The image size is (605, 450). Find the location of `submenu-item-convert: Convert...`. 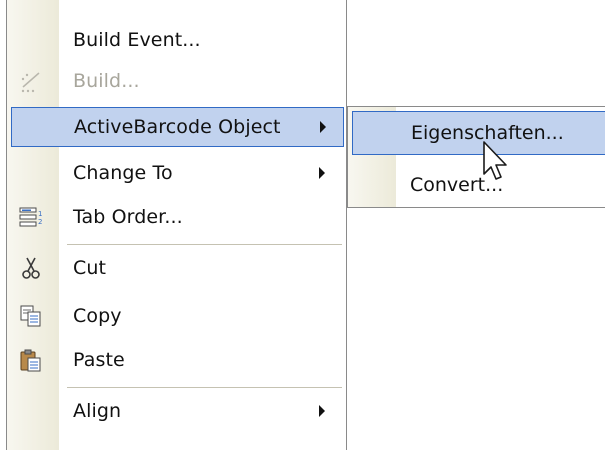

submenu-item-convert: Convert... is located at coordinates (476, 185).